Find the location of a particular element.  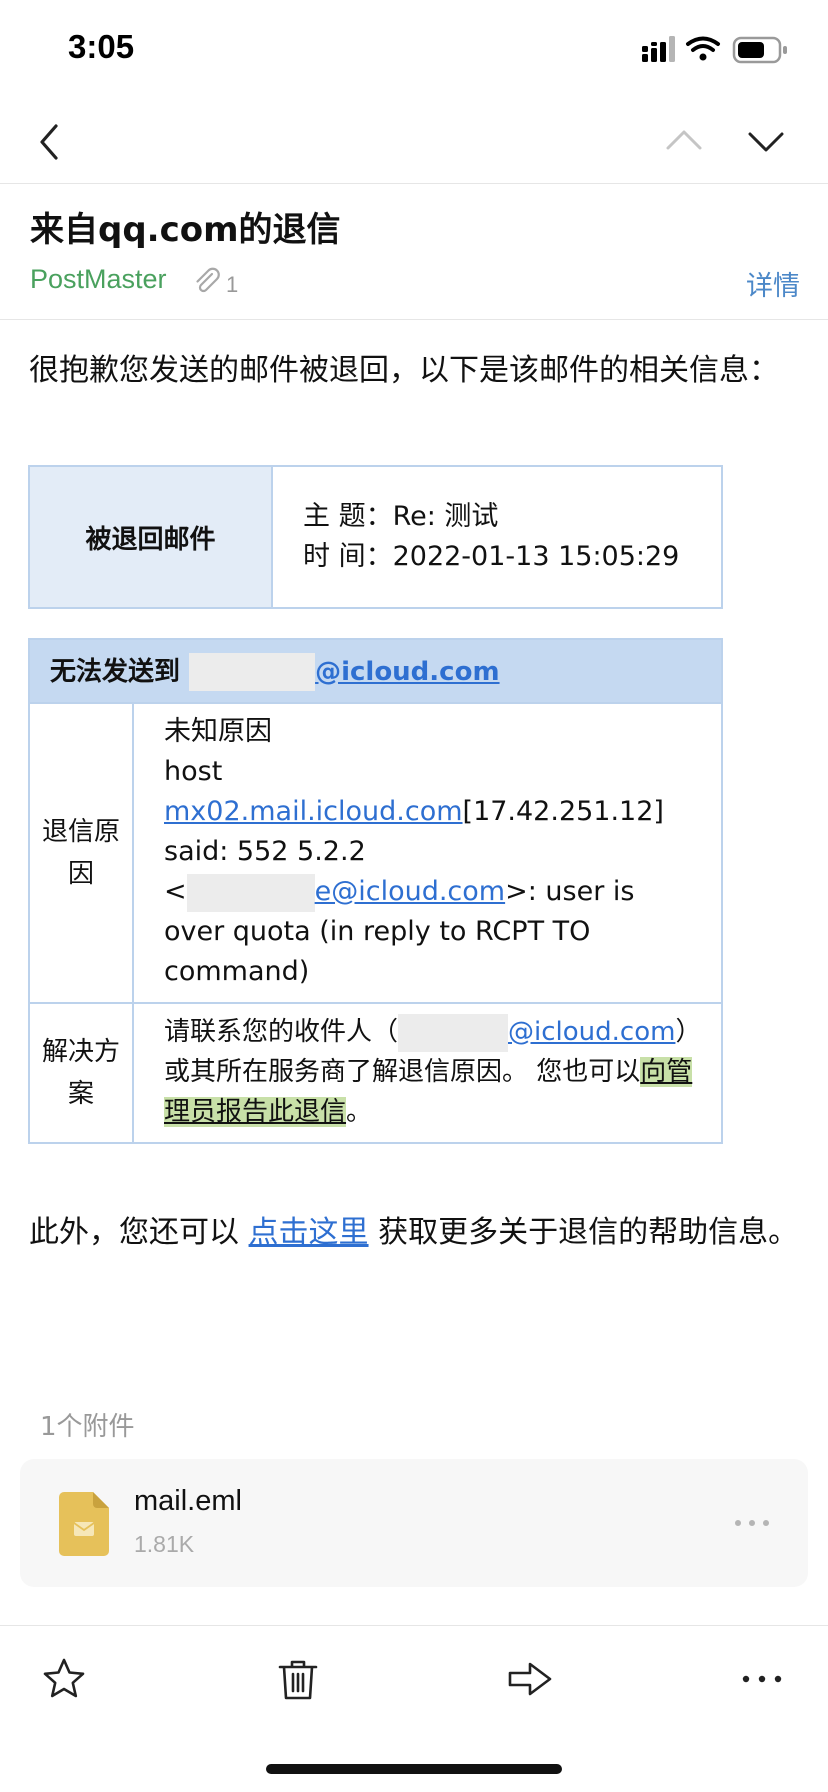

attachments-label: 1个附件 is located at coordinates (87, 1427).